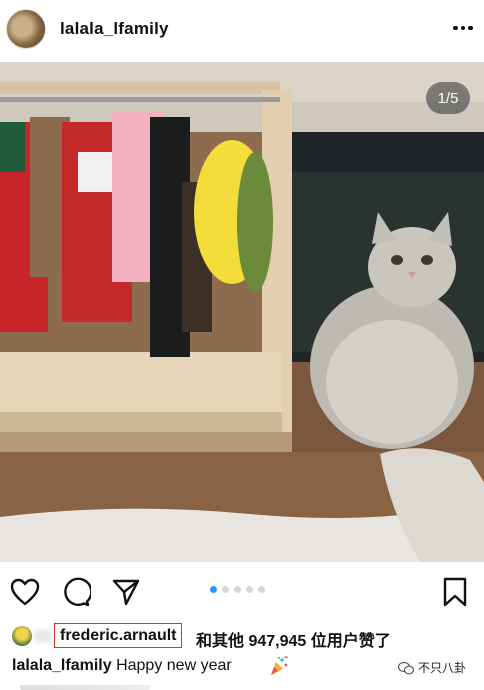 Image resolution: width=484 pixels, height=690 pixels. Describe the element at coordinates (293, 639) in the screenshot. I see `likes-count-text: 和其他 947,945 位用户赞了` at that location.